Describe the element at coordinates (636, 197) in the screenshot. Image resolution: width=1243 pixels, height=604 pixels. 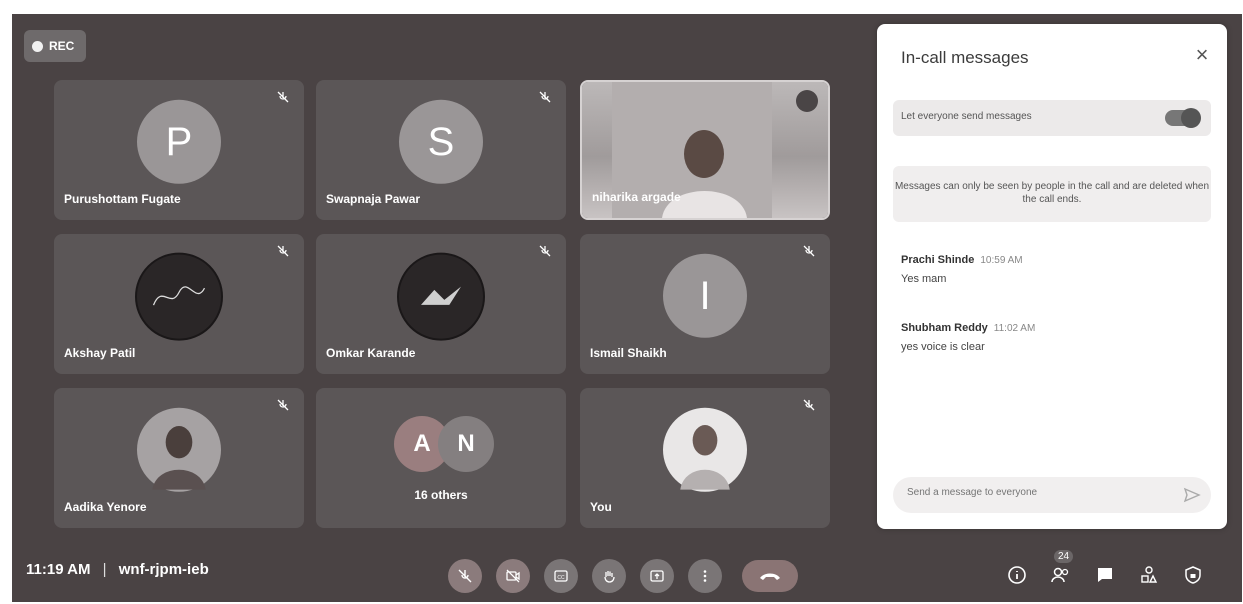
I see `participant-name: niharika argade` at that location.